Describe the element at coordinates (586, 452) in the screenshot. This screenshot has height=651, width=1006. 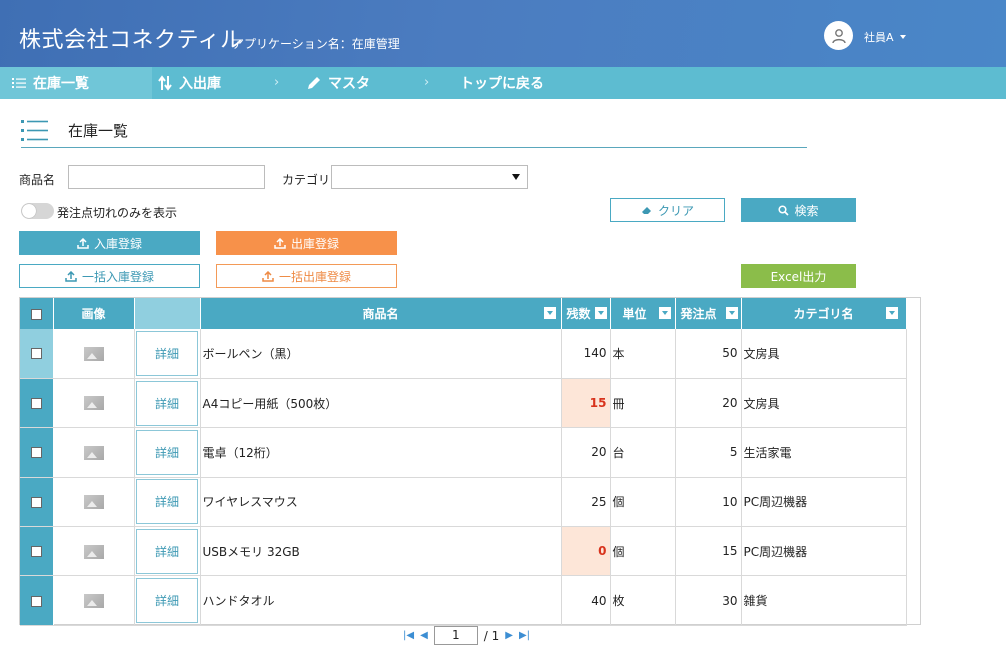
I see `stock-cell: 20` at that location.